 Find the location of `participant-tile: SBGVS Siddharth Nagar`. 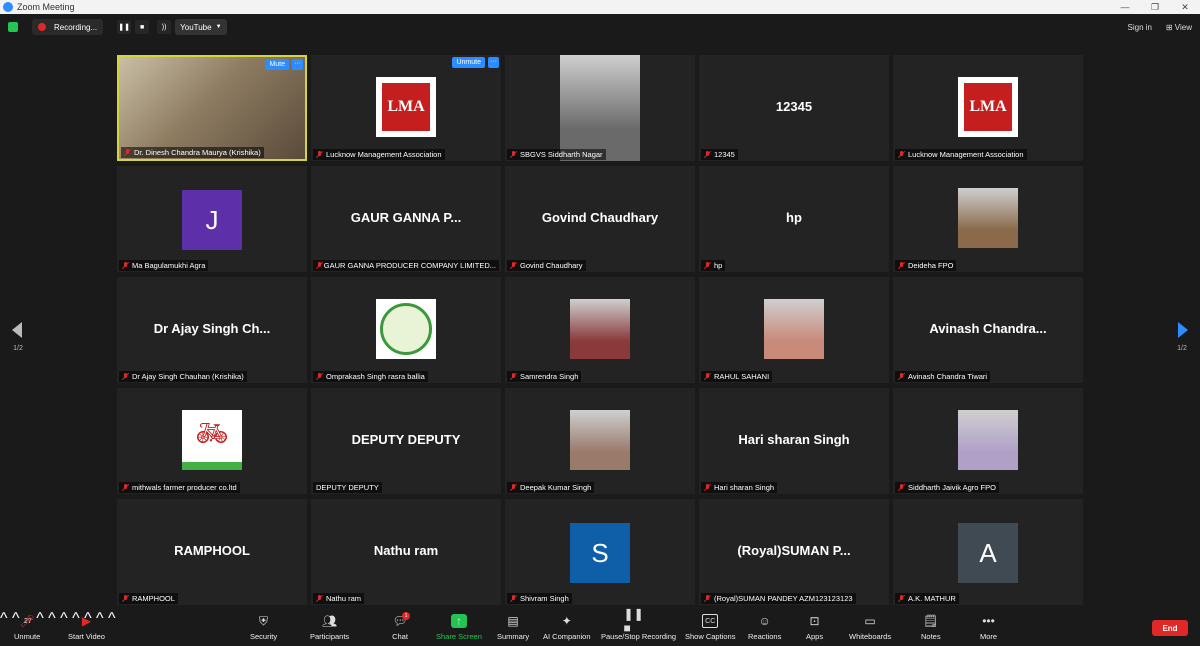

participant-tile: SBGVS Siddharth Nagar is located at coordinates (600, 108).